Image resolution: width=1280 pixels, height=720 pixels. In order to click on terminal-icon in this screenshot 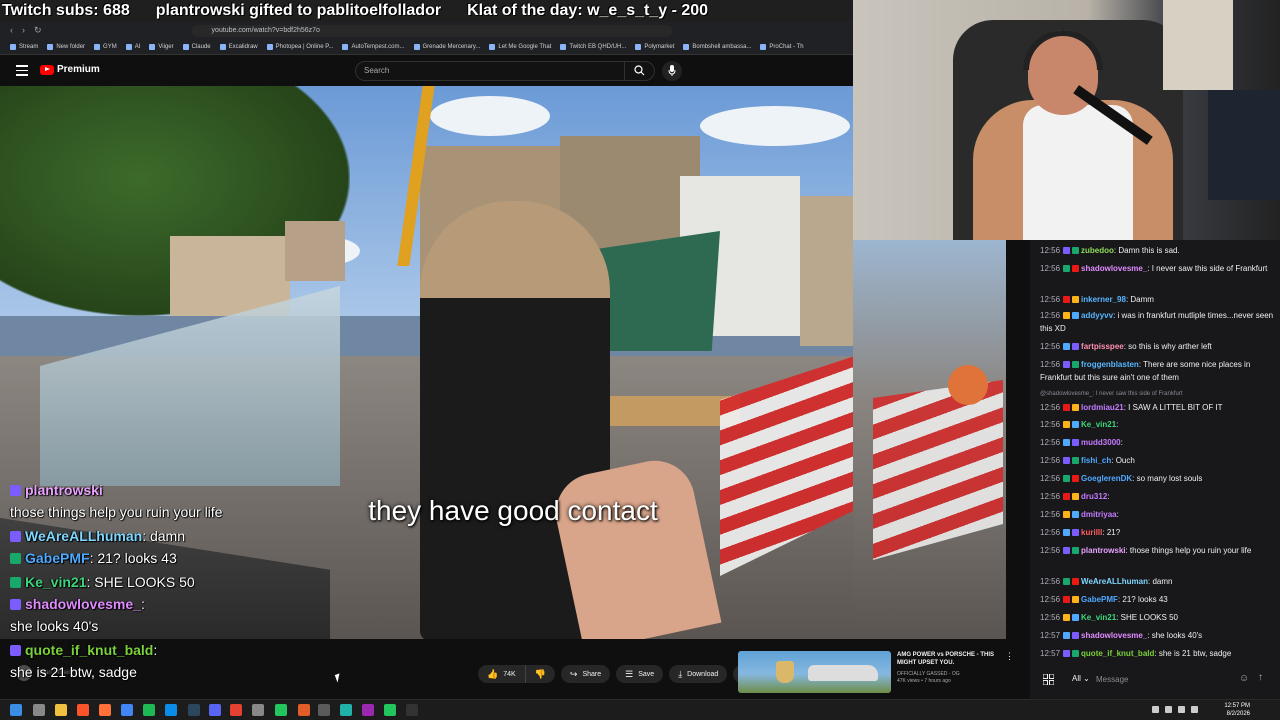, I will do `click(412, 710)`.